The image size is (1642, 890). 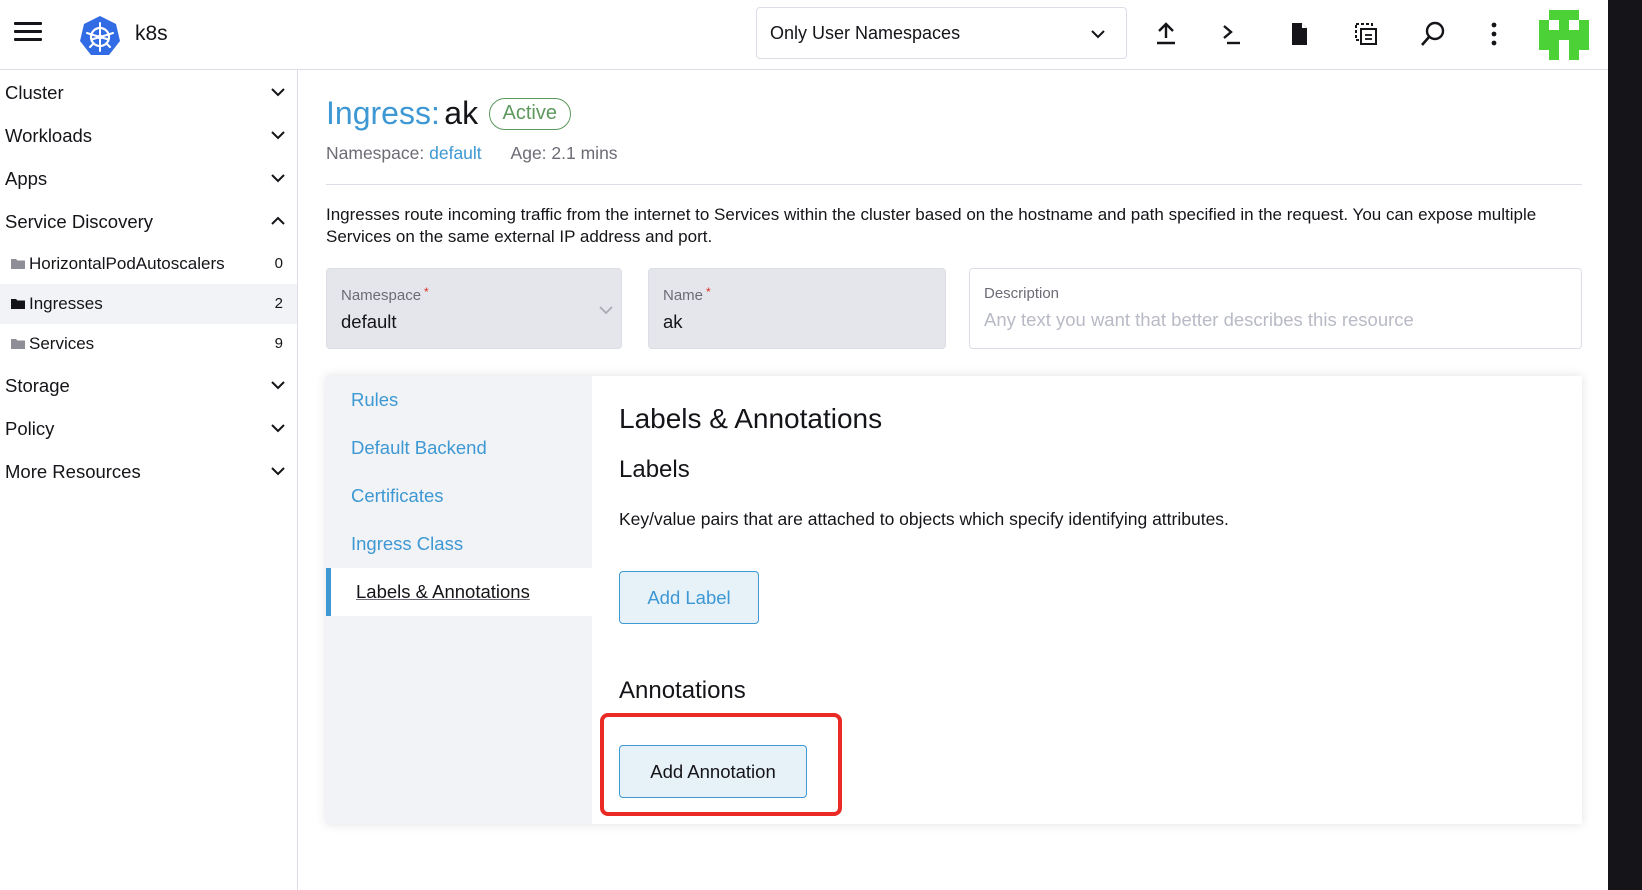 I want to click on search-icon, so click(x=1433, y=34).